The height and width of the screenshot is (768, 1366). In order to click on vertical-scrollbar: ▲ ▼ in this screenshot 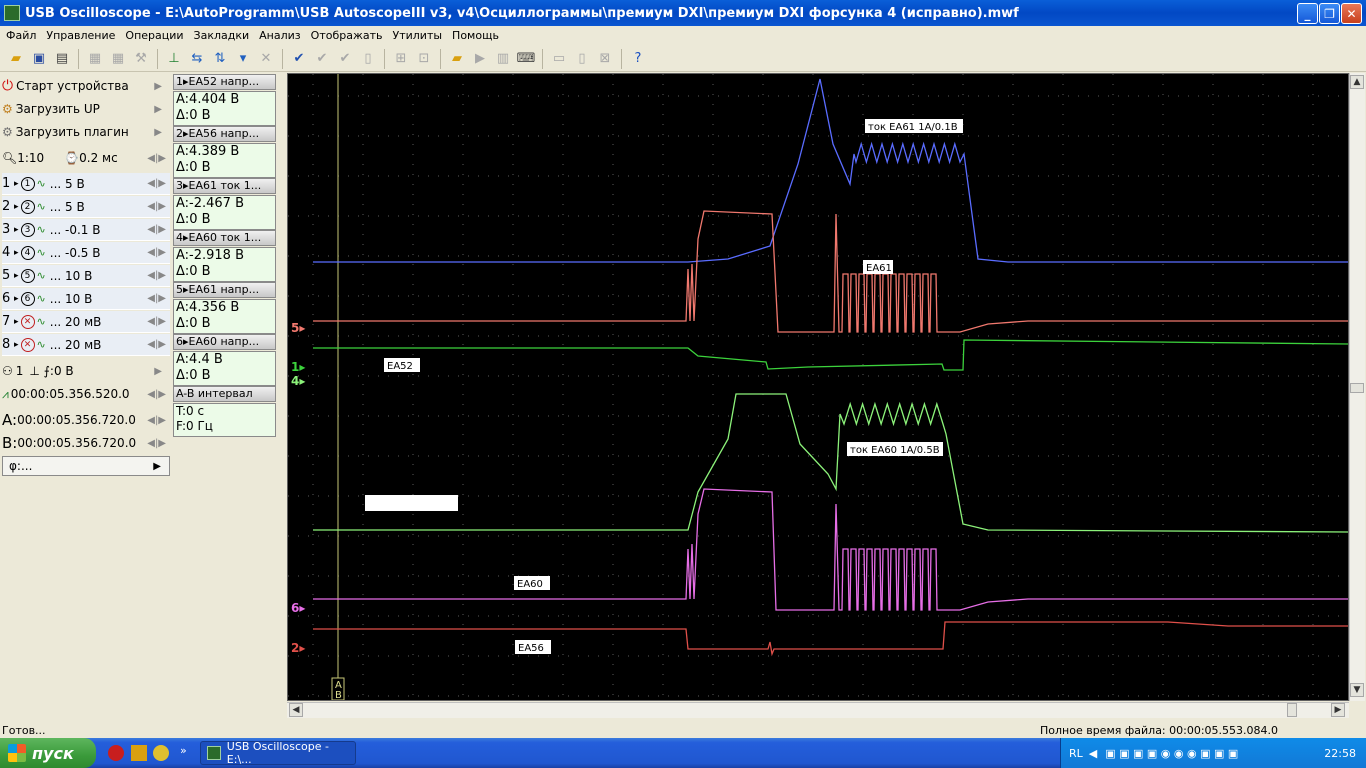, I will do `click(1357, 387)`.